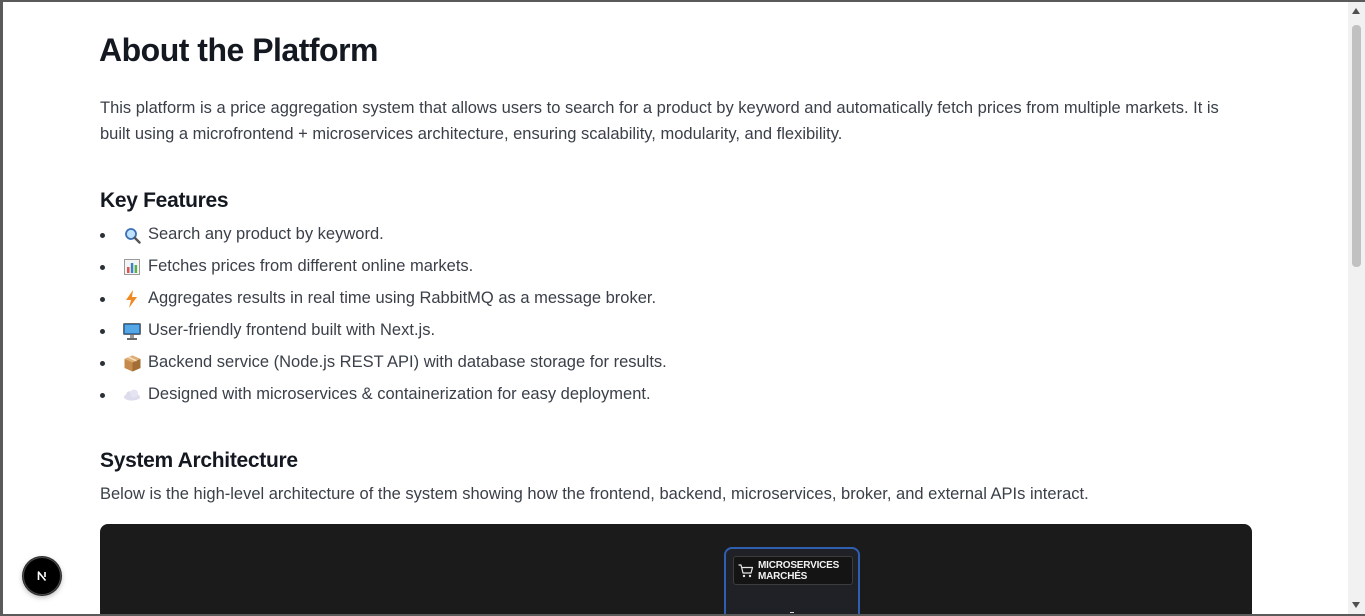 The height and width of the screenshot is (616, 1365). What do you see at coordinates (266, 234) in the screenshot?
I see `feature-text: Search any product by keyword.` at bounding box center [266, 234].